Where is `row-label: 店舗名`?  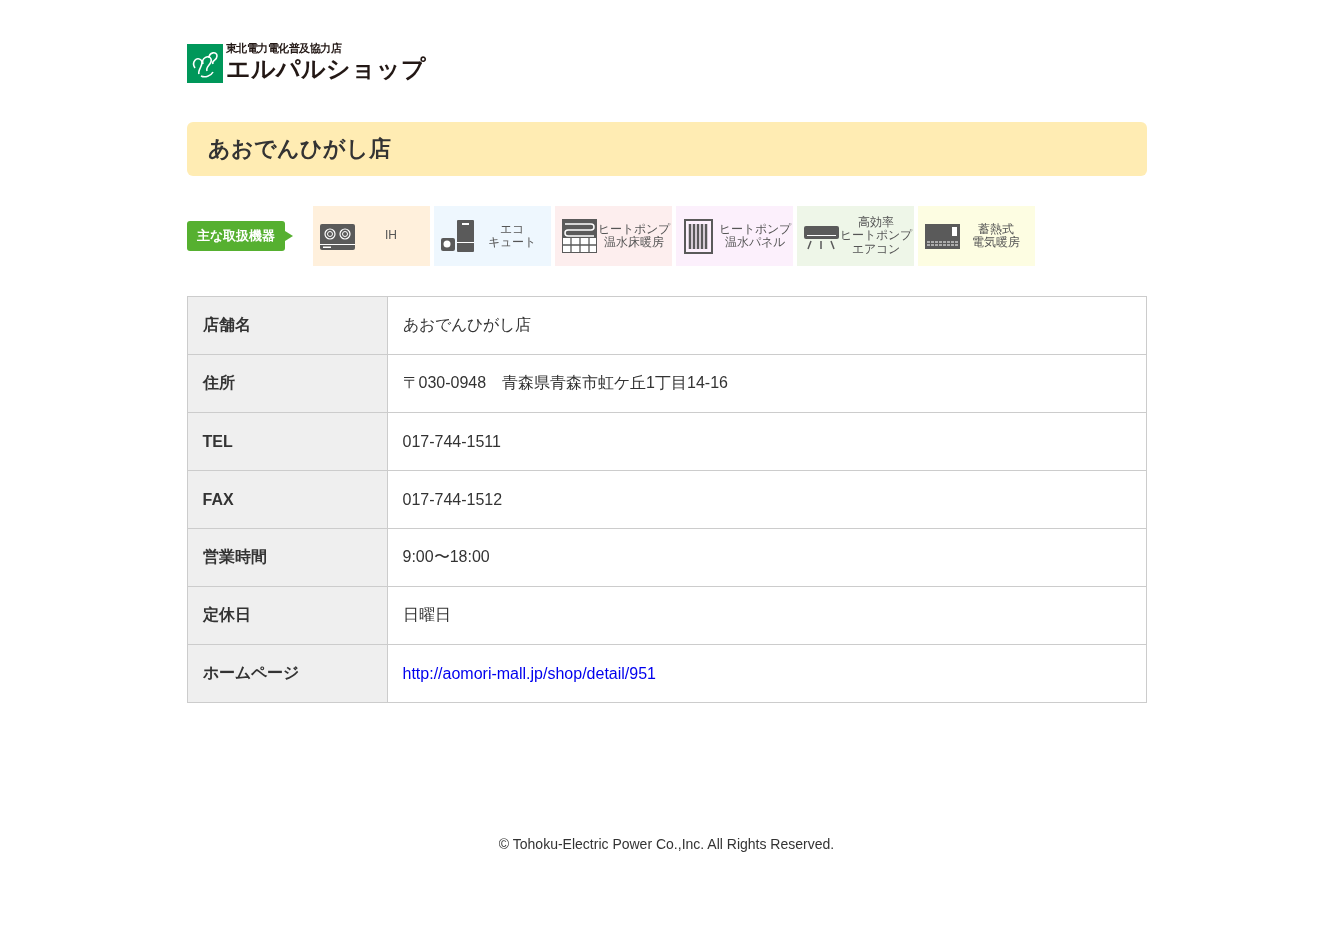
row-label: 店舗名 is located at coordinates (287, 325).